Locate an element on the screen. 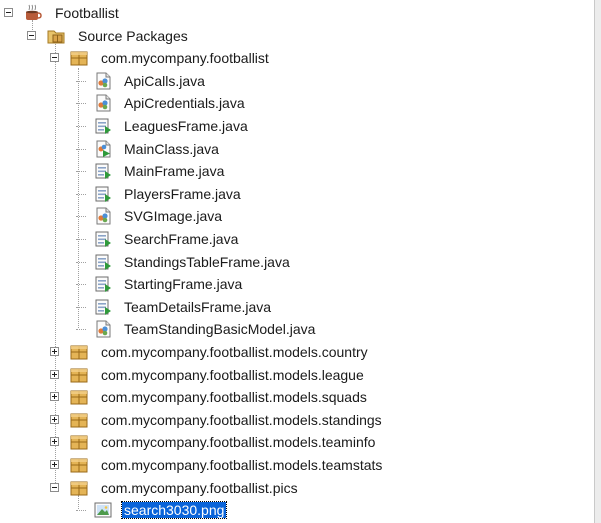  file-label: ApiCredentials.java is located at coordinates (184, 103).